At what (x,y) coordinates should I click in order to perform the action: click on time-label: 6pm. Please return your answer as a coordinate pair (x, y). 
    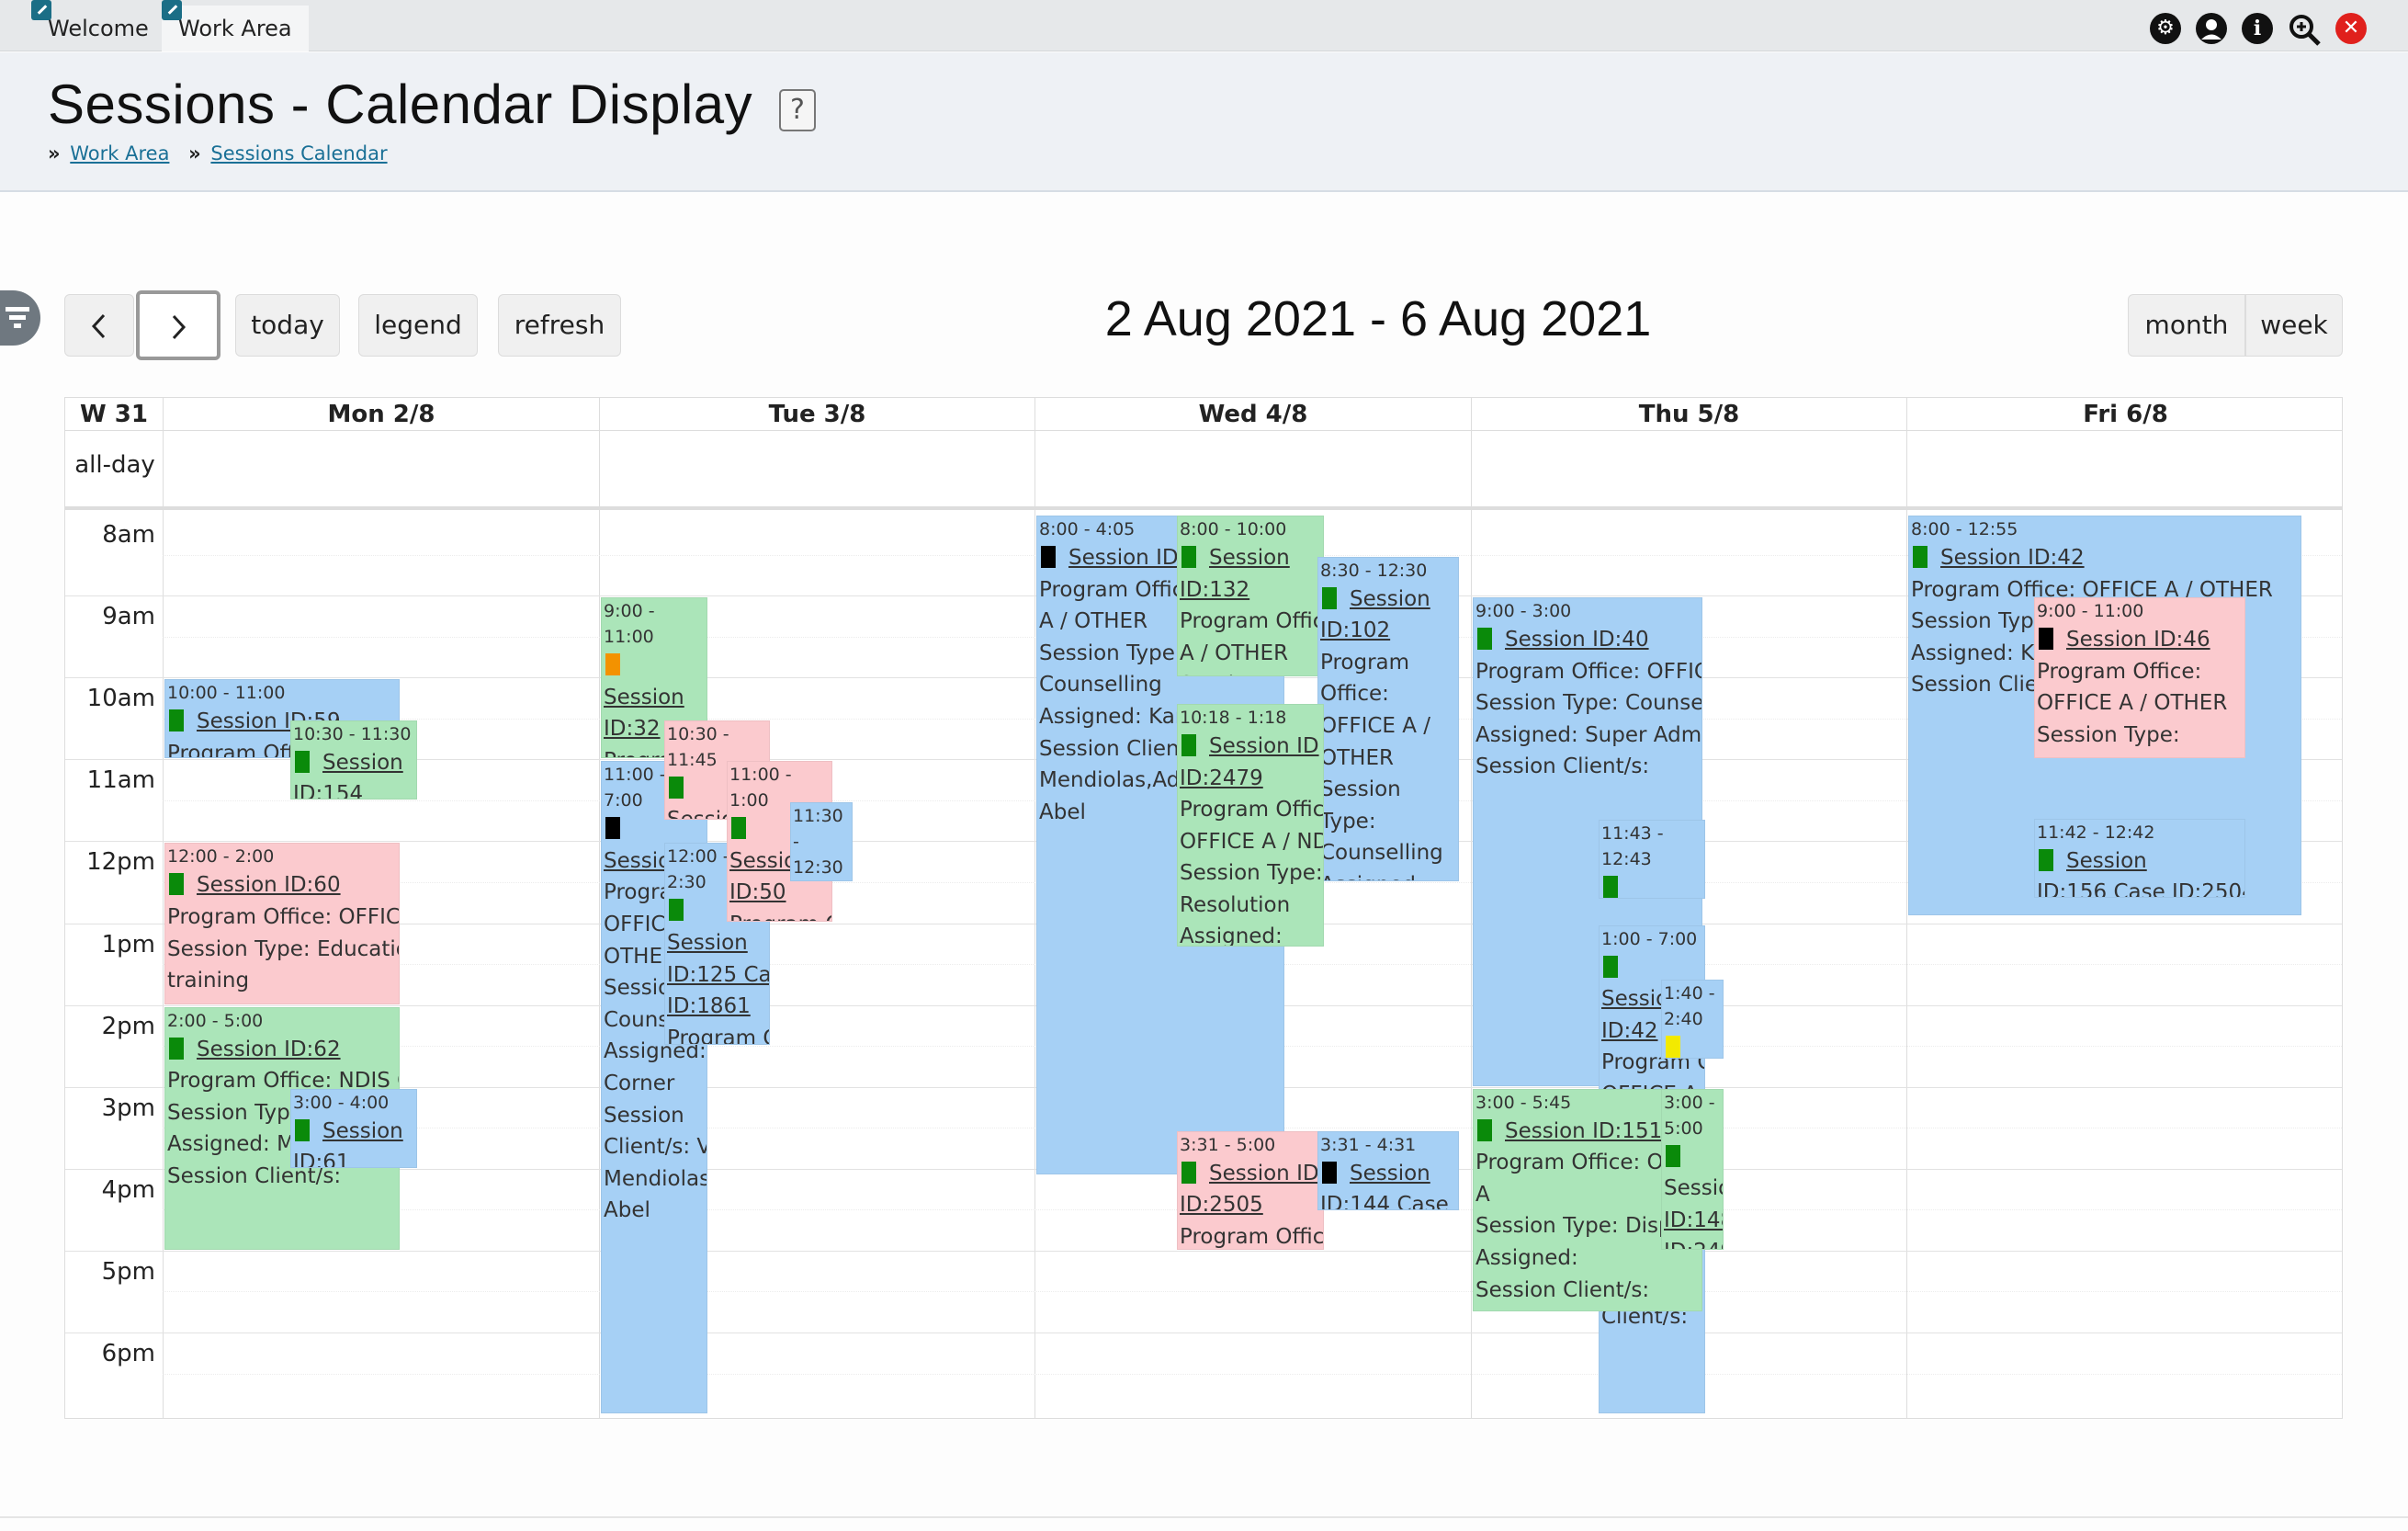
    Looking at the image, I should click on (128, 1353).